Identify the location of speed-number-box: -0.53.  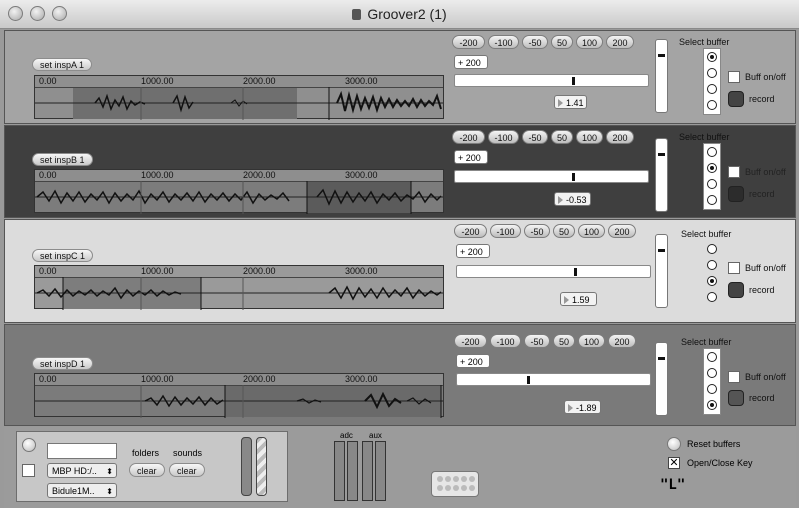
(572, 199).